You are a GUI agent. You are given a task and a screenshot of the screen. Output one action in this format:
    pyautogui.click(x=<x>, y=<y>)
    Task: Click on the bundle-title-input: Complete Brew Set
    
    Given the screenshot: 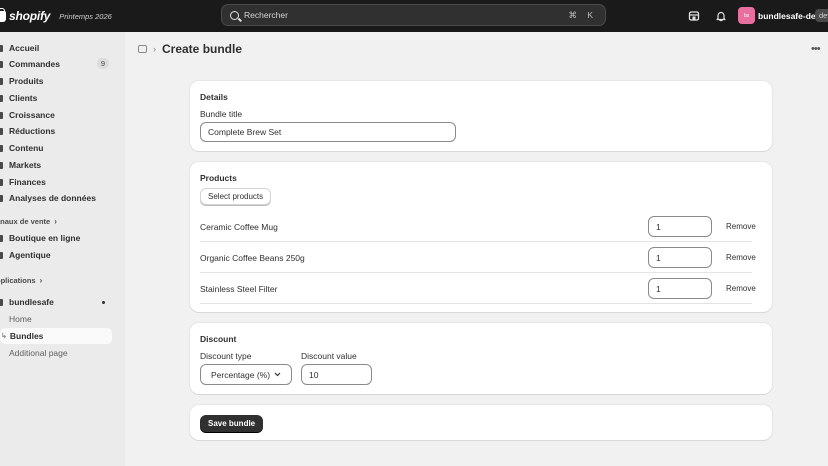 What is the action you would take?
    pyautogui.click(x=328, y=132)
    